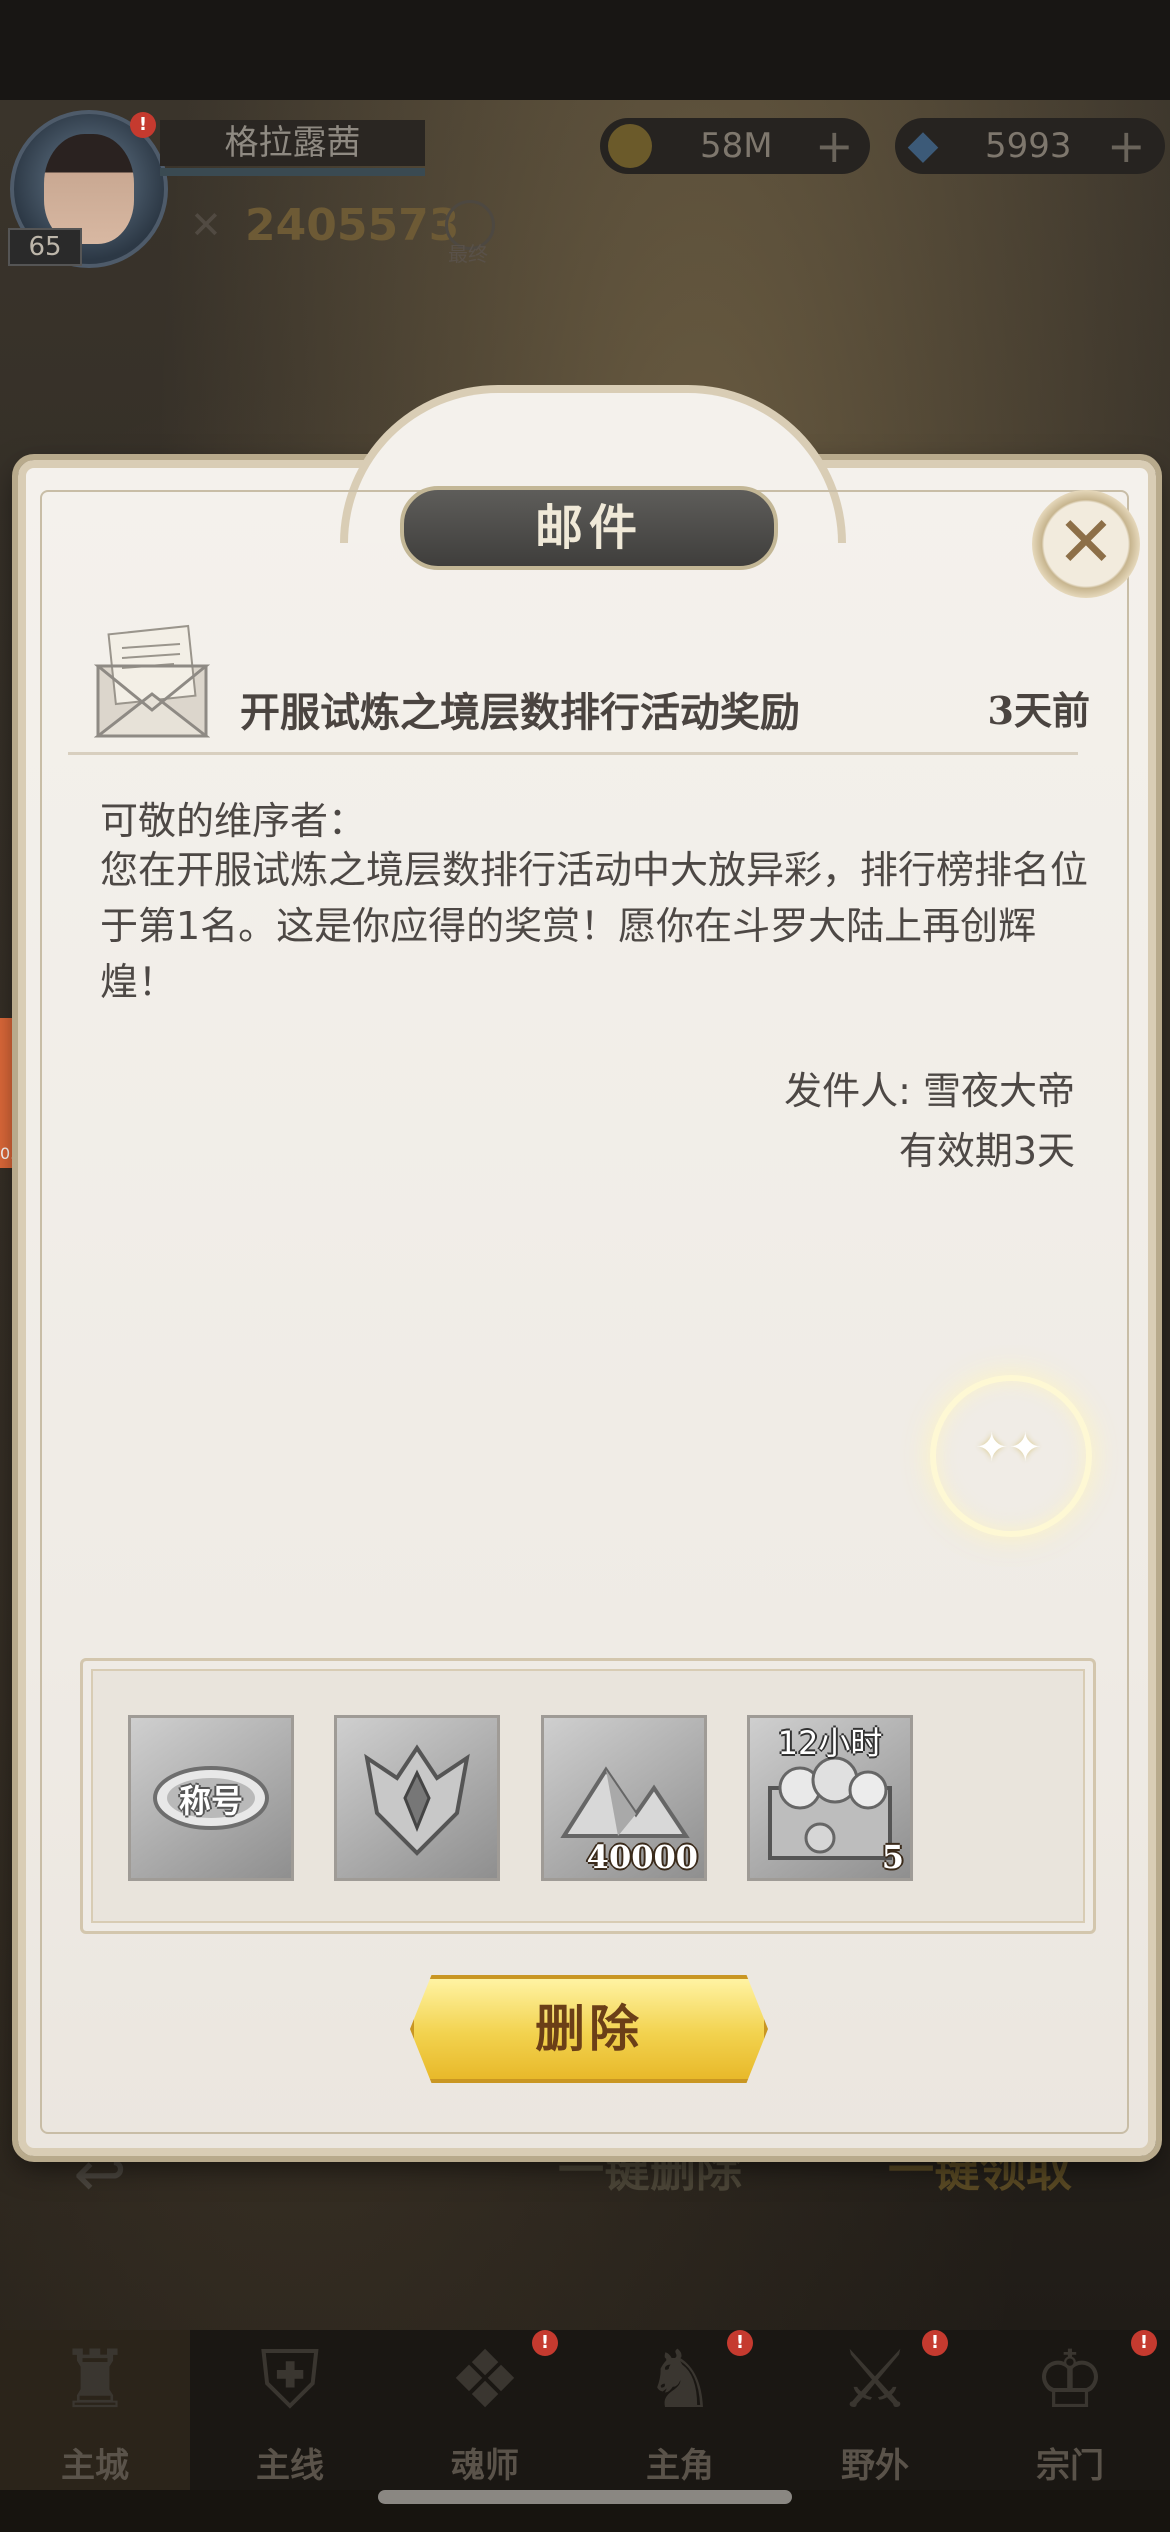 Image resolution: width=1170 pixels, height=2532 pixels. What do you see at coordinates (986, 1151) in the screenshot?
I see `mail-validity: 有效期3天` at bounding box center [986, 1151].